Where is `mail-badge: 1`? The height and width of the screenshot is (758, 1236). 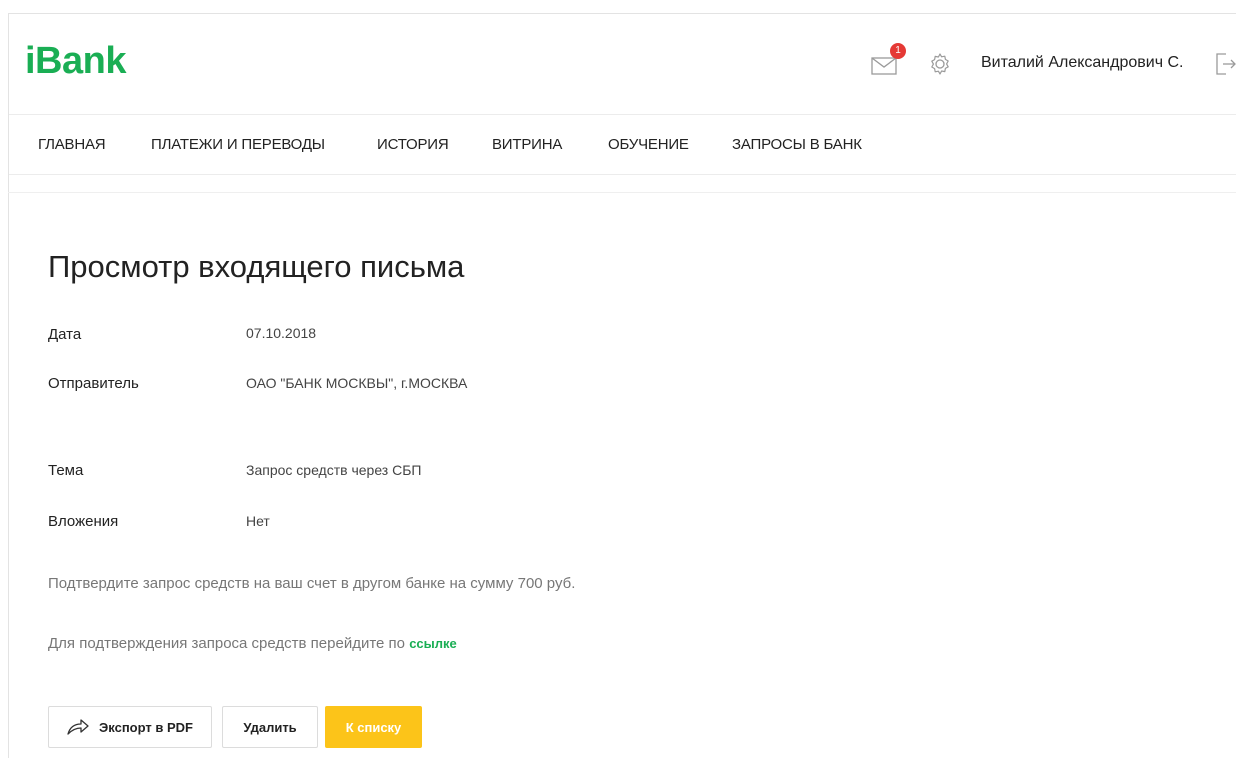
mail-badge: 1 is located at coordinates (898, 51).